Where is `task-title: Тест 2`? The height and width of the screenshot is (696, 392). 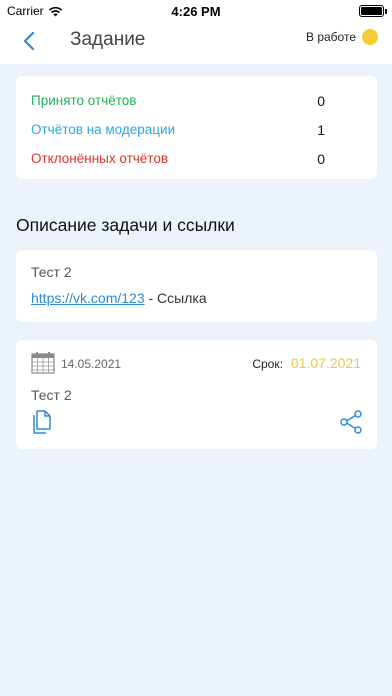
task-title: Тест 2 is located at coordinates (51, 395).